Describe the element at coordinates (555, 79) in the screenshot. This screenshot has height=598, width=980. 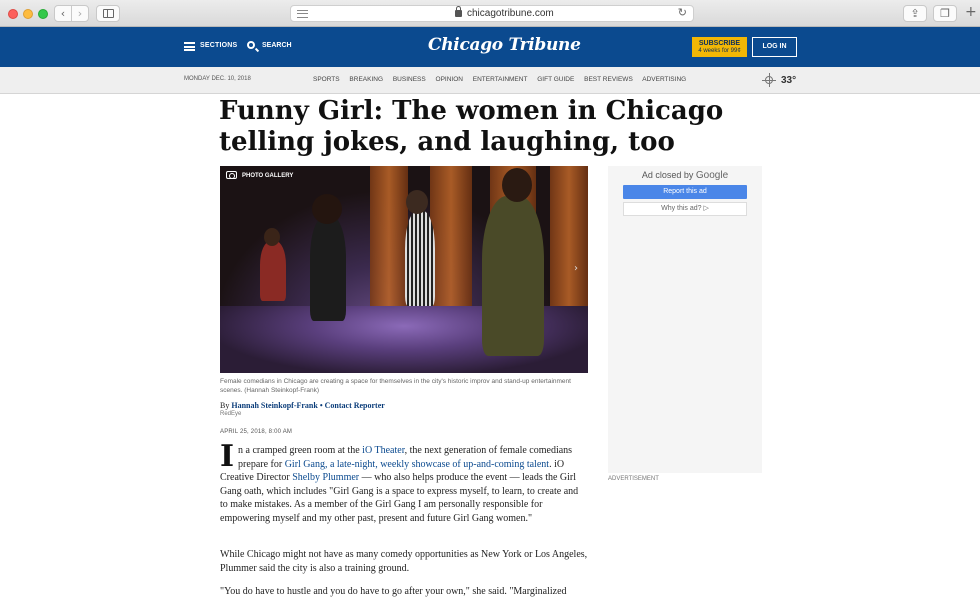
I see `nav-link-gift-guide: GIFT GUIDE` at that location.